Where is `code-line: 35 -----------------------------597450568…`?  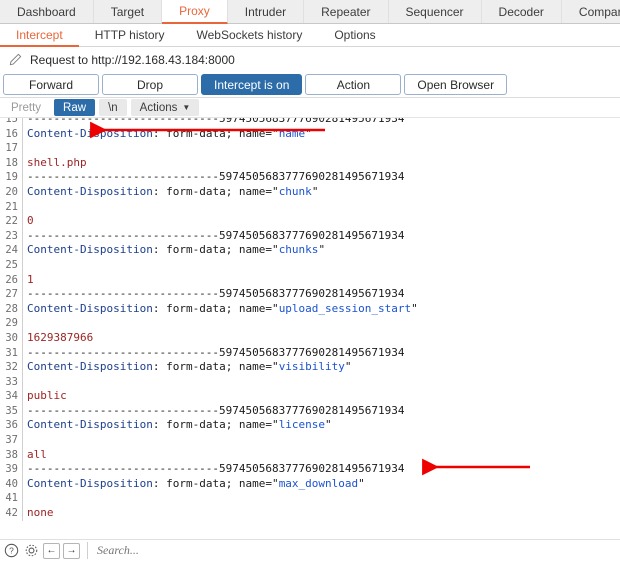
code-line: 35 -----------------------------597450568… is located at coordinates (310, 411).